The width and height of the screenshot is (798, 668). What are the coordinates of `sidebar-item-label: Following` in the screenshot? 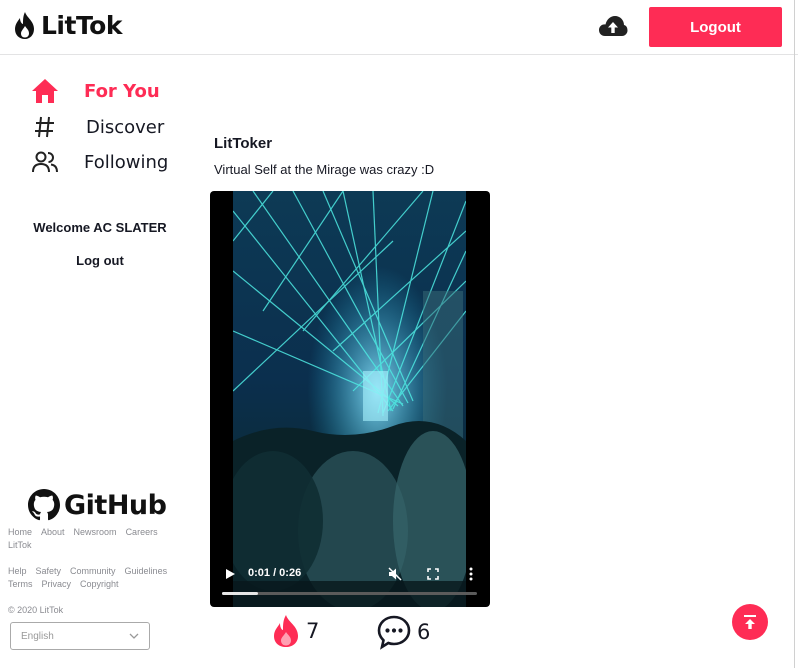 It's located at (126, 162).